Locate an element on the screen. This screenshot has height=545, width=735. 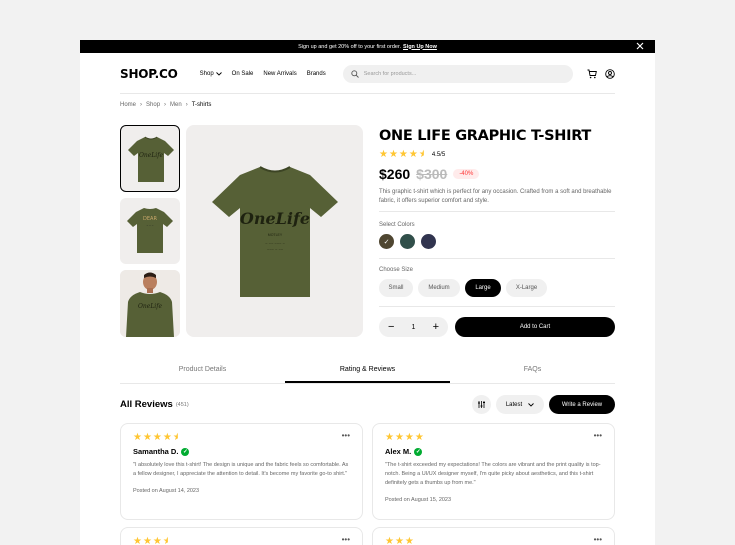
product-thumbnail-2: DEAR ~ ~ ~ is located at coordinates (150, 231).